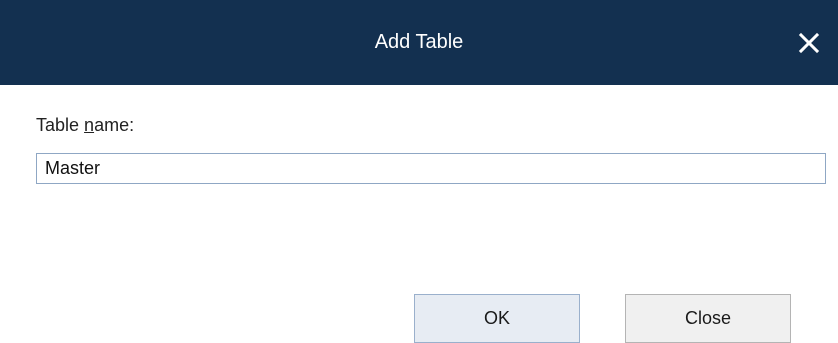  What do you see at coordinates (809, 43) in the screenshot?
I see `close-icon` at bounding box center [809, 43].